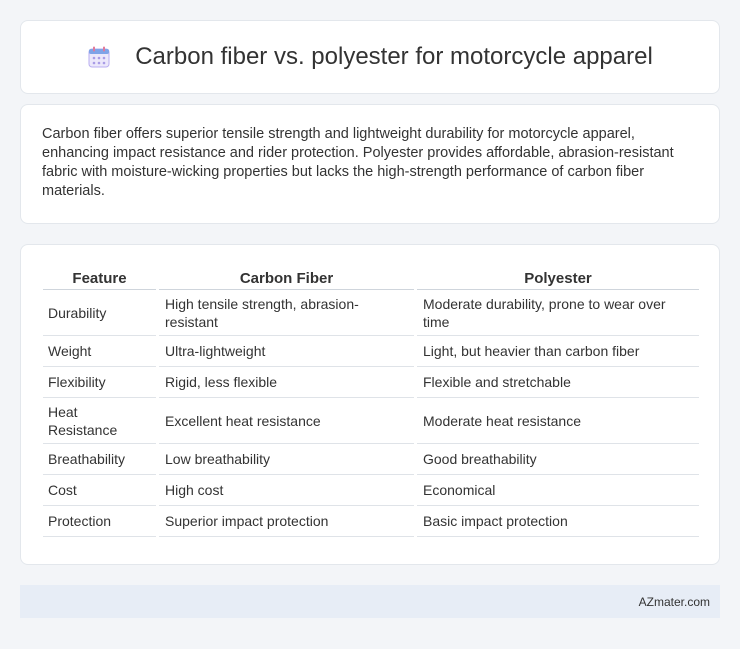 This screenshot has width=740, height=649. Describe the element at coordinates (558, 459) in the screenshot. I see `polyester-cell: Good breathability` at that location.